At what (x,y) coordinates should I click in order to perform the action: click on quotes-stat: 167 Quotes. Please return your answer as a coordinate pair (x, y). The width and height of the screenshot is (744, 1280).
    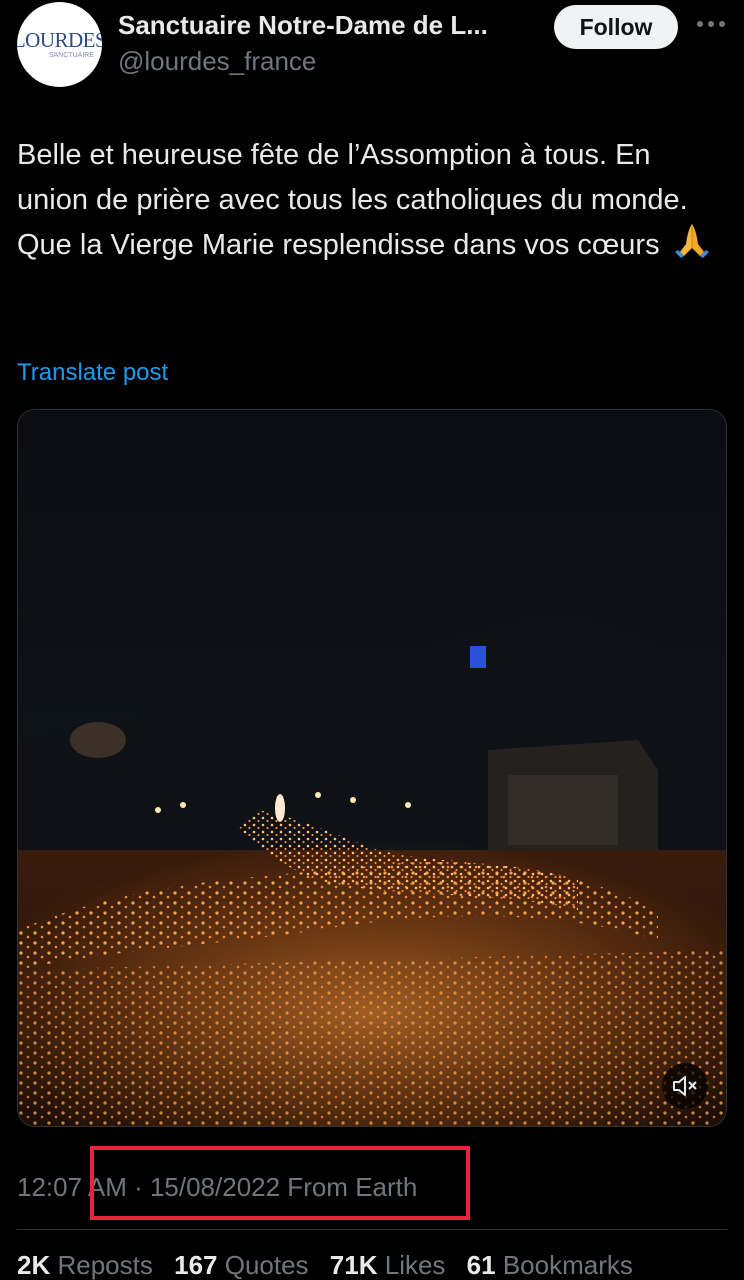
    Looking at the image, I should click on (241, 1265).